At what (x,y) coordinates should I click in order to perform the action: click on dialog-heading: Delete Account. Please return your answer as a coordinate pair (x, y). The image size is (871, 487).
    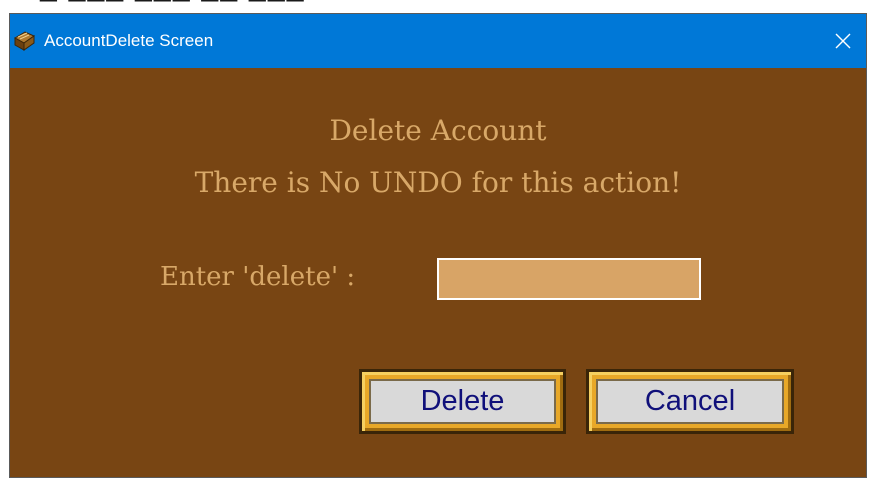
    Looking at the image, I should click on (438, 130).